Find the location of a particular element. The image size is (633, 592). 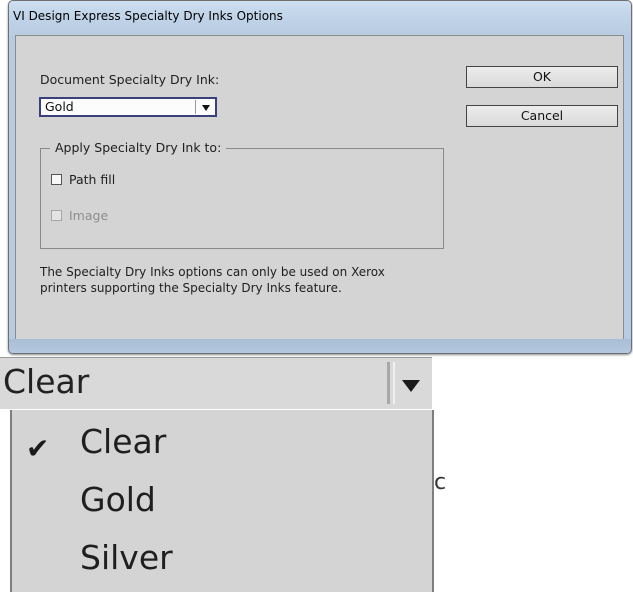

option-gold: Gold is located at coordinates (118, 500).